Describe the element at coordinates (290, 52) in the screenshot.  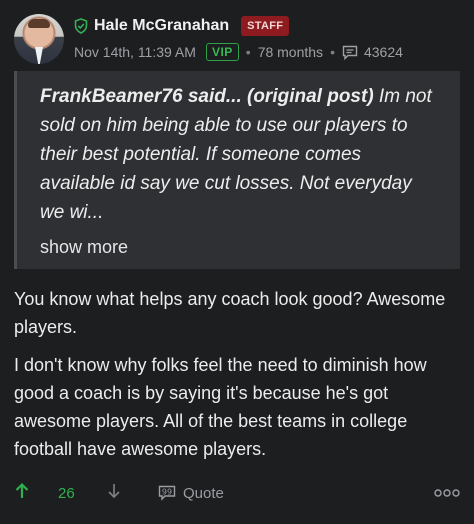
I see `member-tenure: 78 months` at that location.